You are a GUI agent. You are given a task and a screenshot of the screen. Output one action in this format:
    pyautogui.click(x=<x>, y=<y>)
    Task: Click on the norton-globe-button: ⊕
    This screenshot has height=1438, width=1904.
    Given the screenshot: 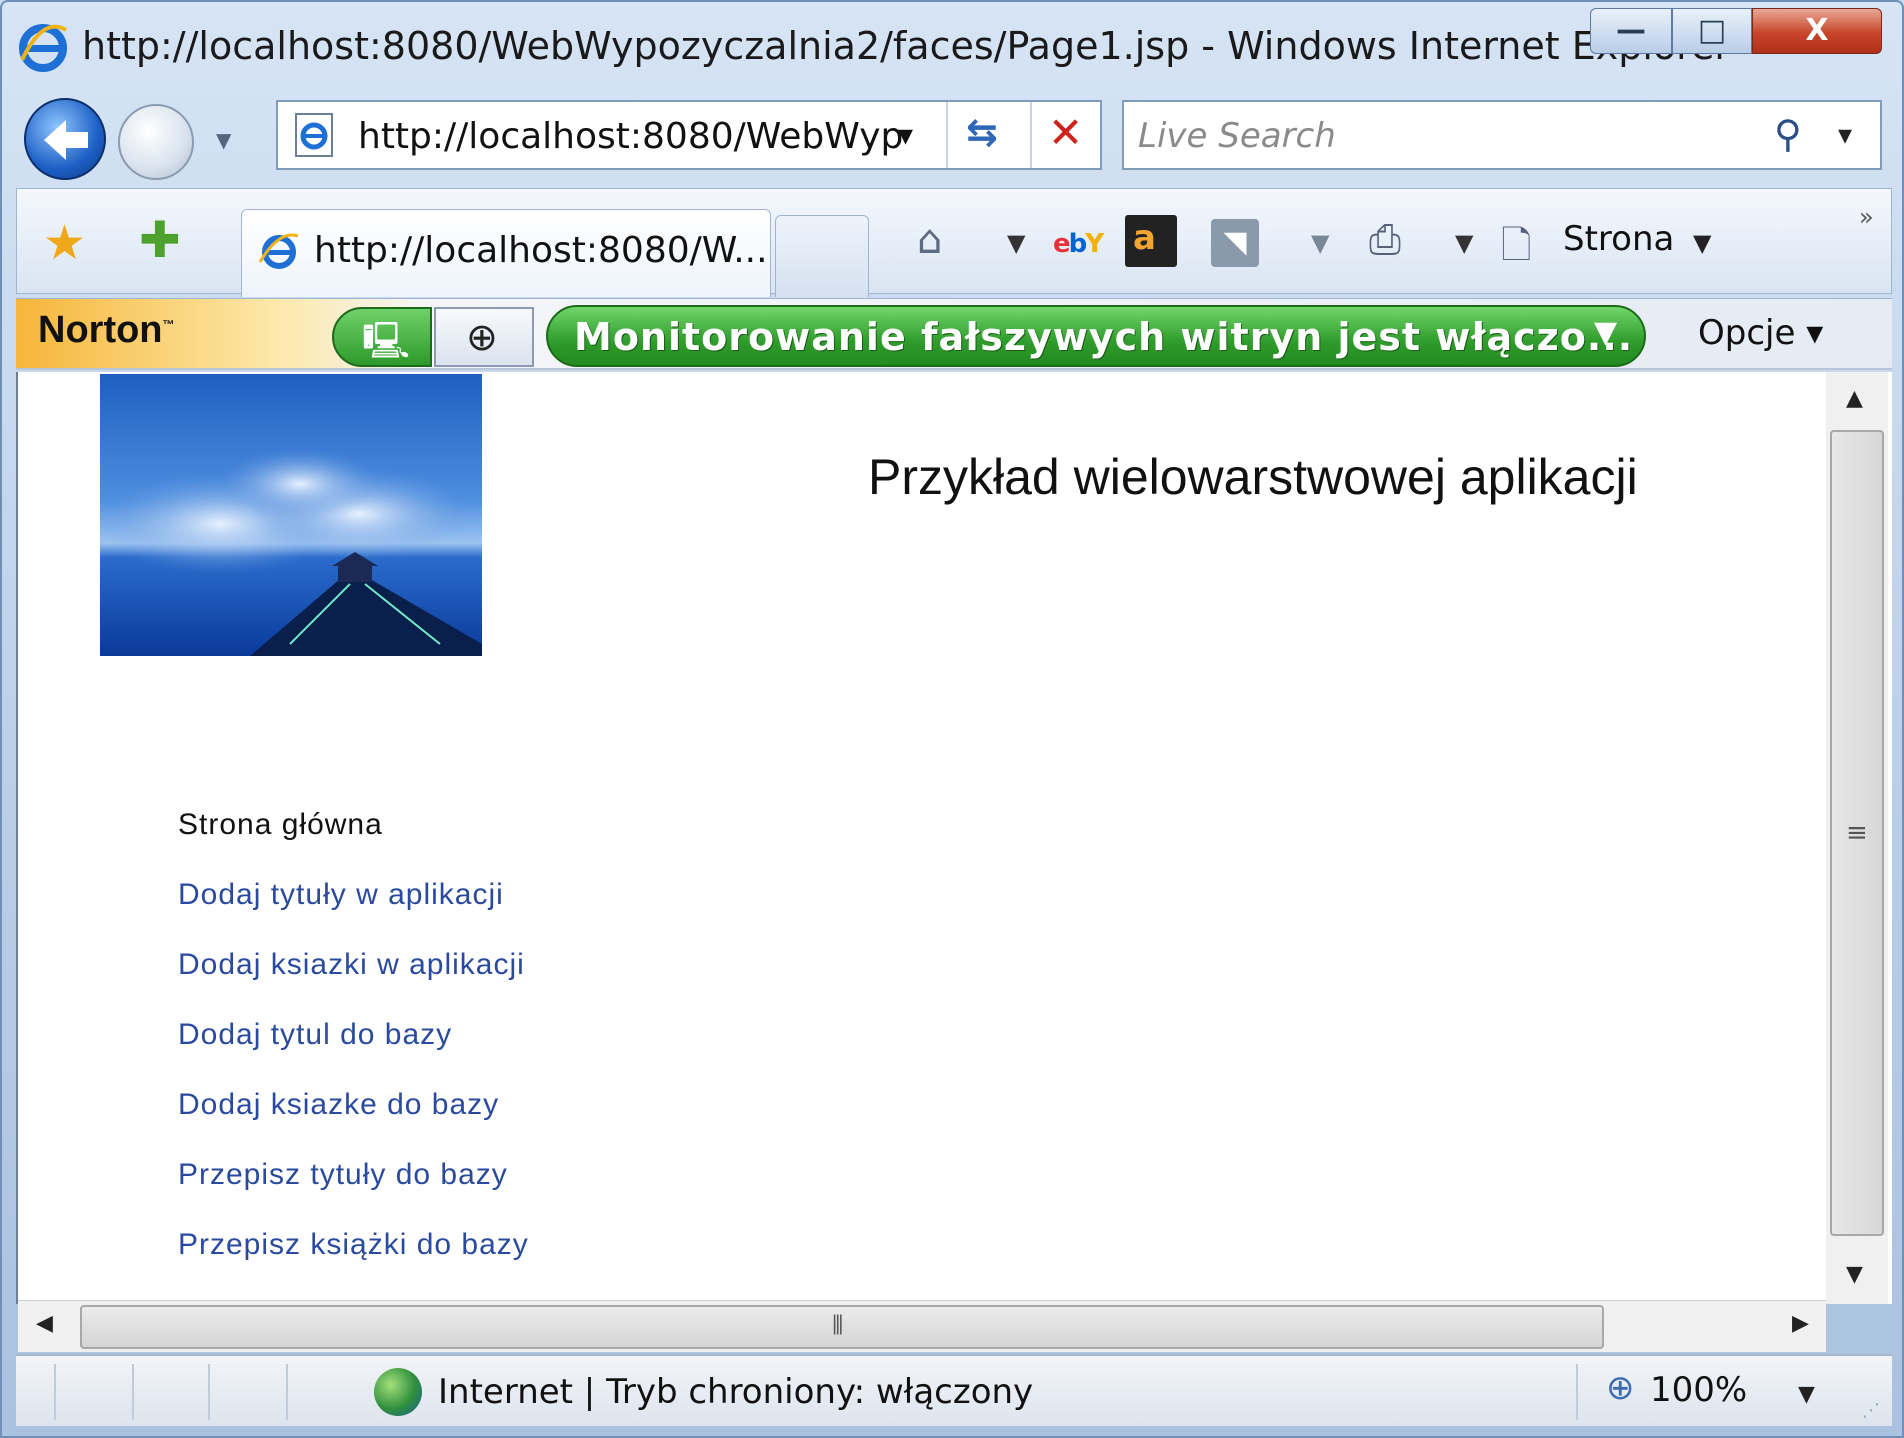 What is the action you would take?
    pyautogui.click(x=484, y=337)
    